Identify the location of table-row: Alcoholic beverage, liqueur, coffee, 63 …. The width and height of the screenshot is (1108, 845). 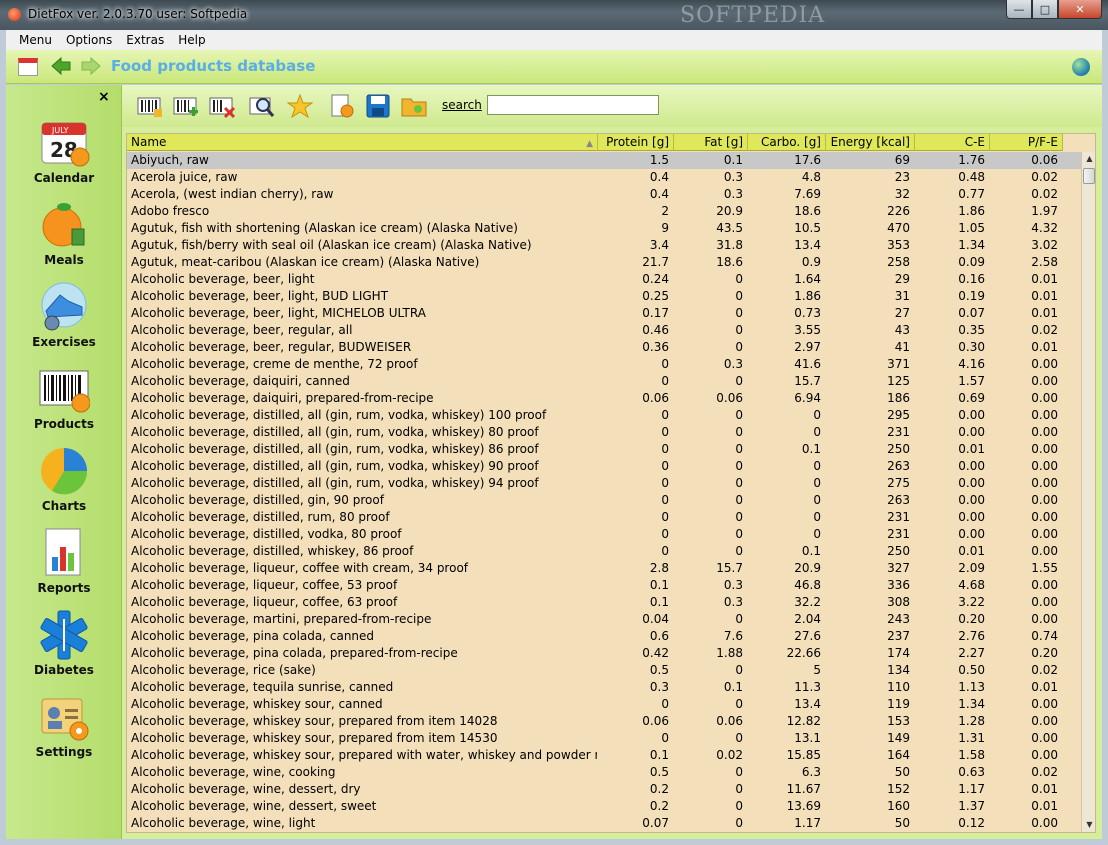
(604, 602).